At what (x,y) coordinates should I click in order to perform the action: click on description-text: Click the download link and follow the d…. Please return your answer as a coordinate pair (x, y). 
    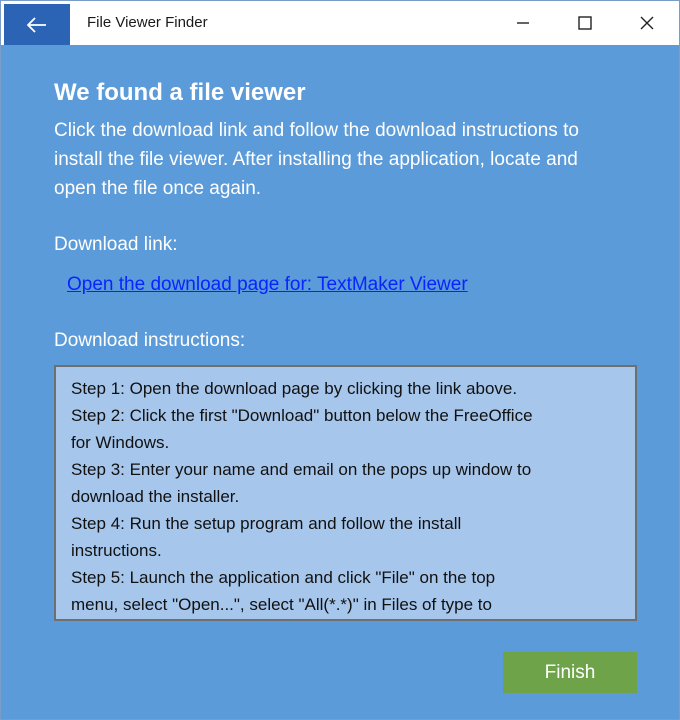
    Looking at the image, I should click on (316, 159).